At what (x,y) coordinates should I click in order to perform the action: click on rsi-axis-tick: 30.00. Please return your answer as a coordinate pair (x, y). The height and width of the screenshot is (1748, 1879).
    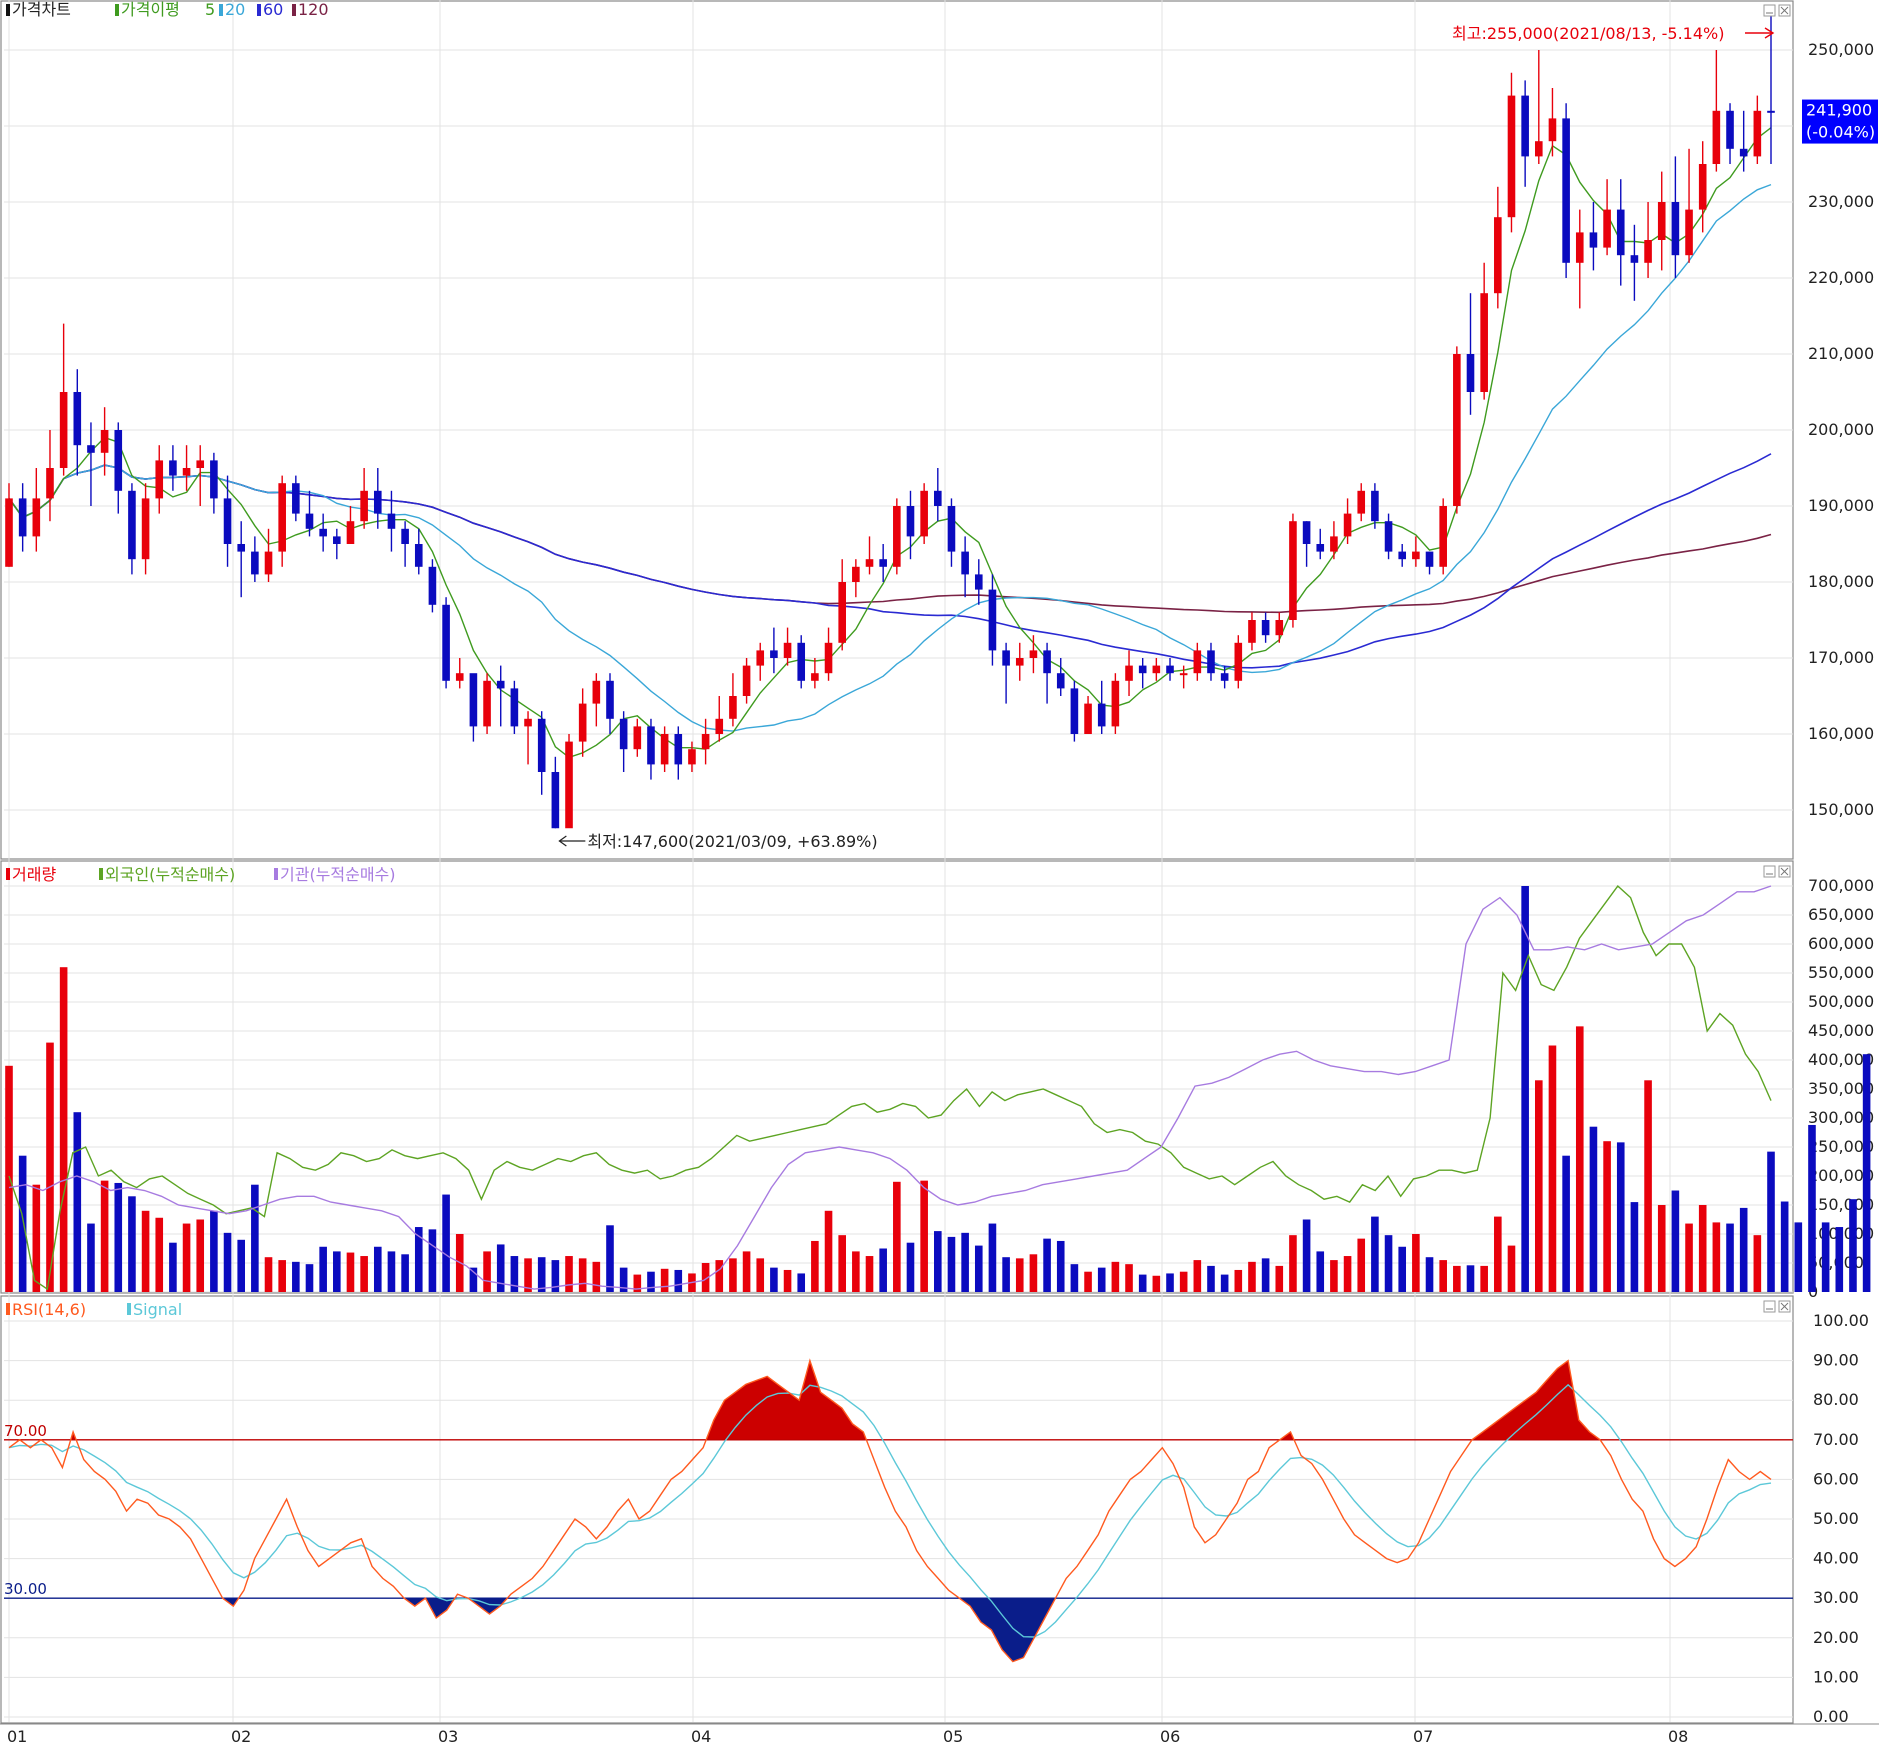
    Looking at the image, I should click on (1836, 1597).